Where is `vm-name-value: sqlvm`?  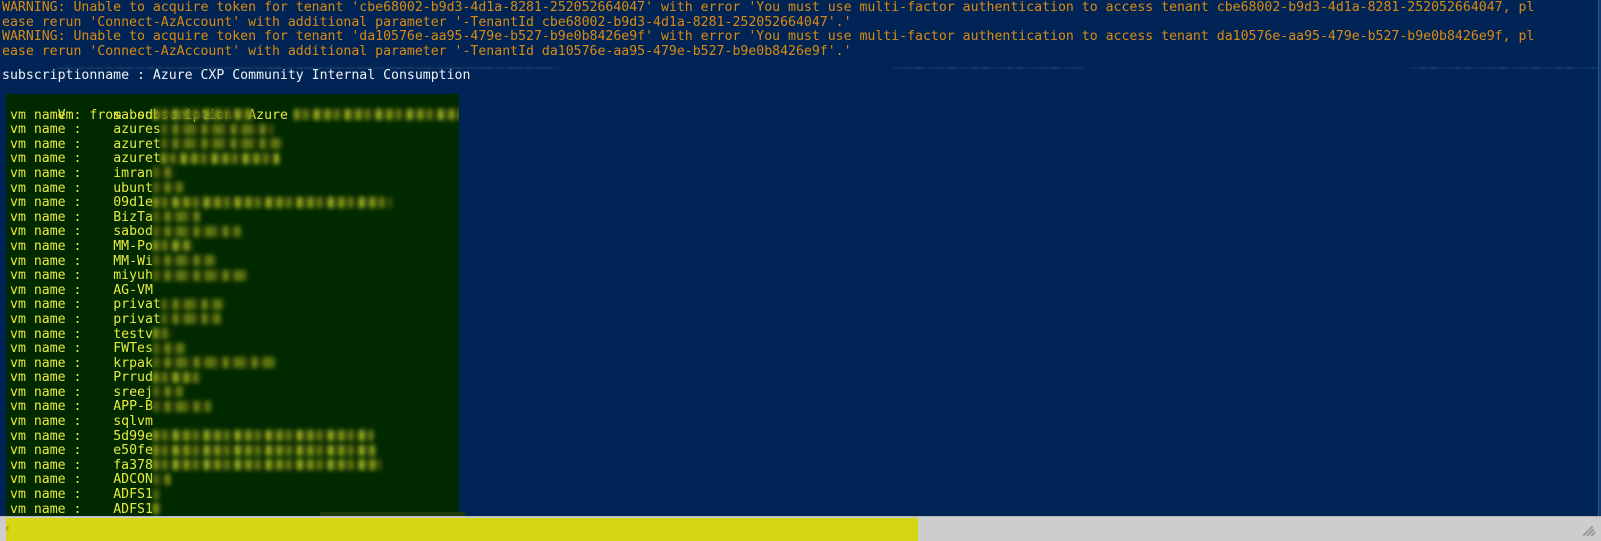 vm-name-value: sqlvm is located at coordinates (117, 422).